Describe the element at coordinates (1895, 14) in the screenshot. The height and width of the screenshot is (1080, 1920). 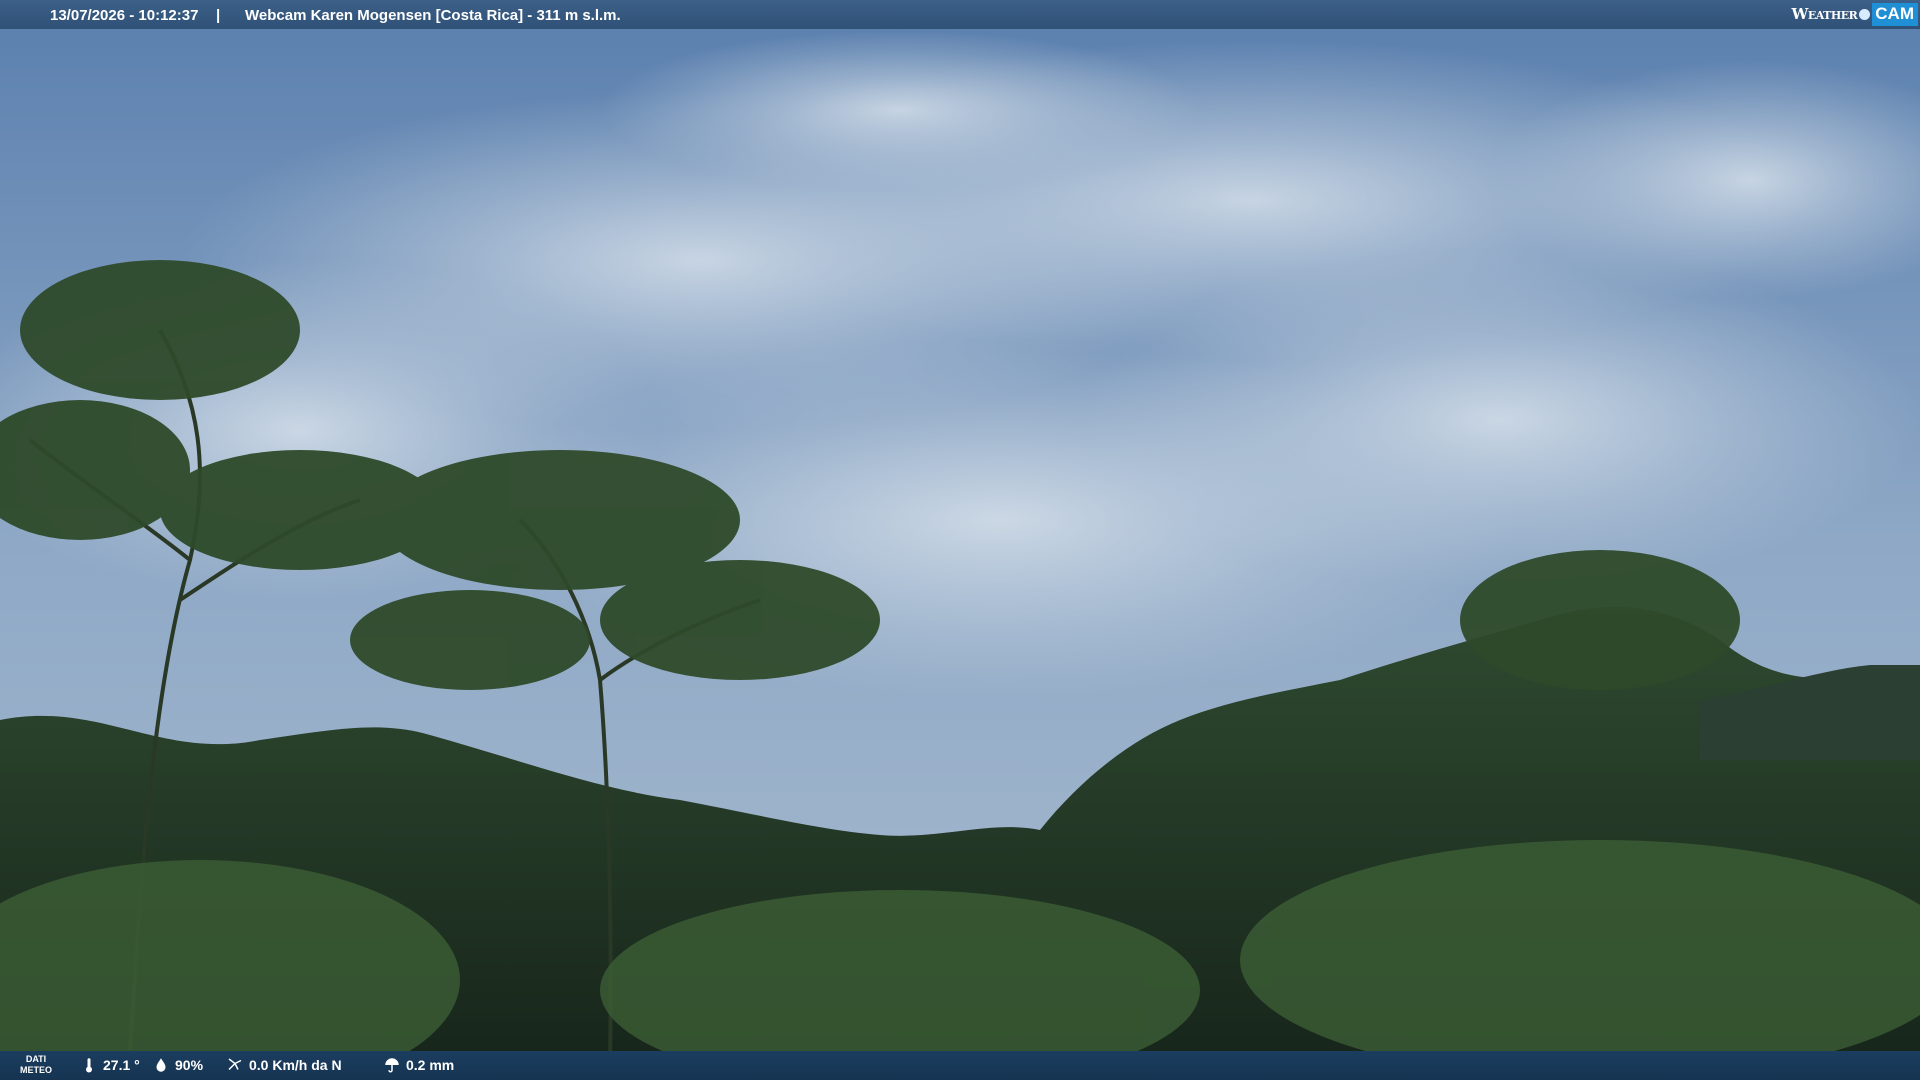
I see `logo-cam: CAM` at that location.